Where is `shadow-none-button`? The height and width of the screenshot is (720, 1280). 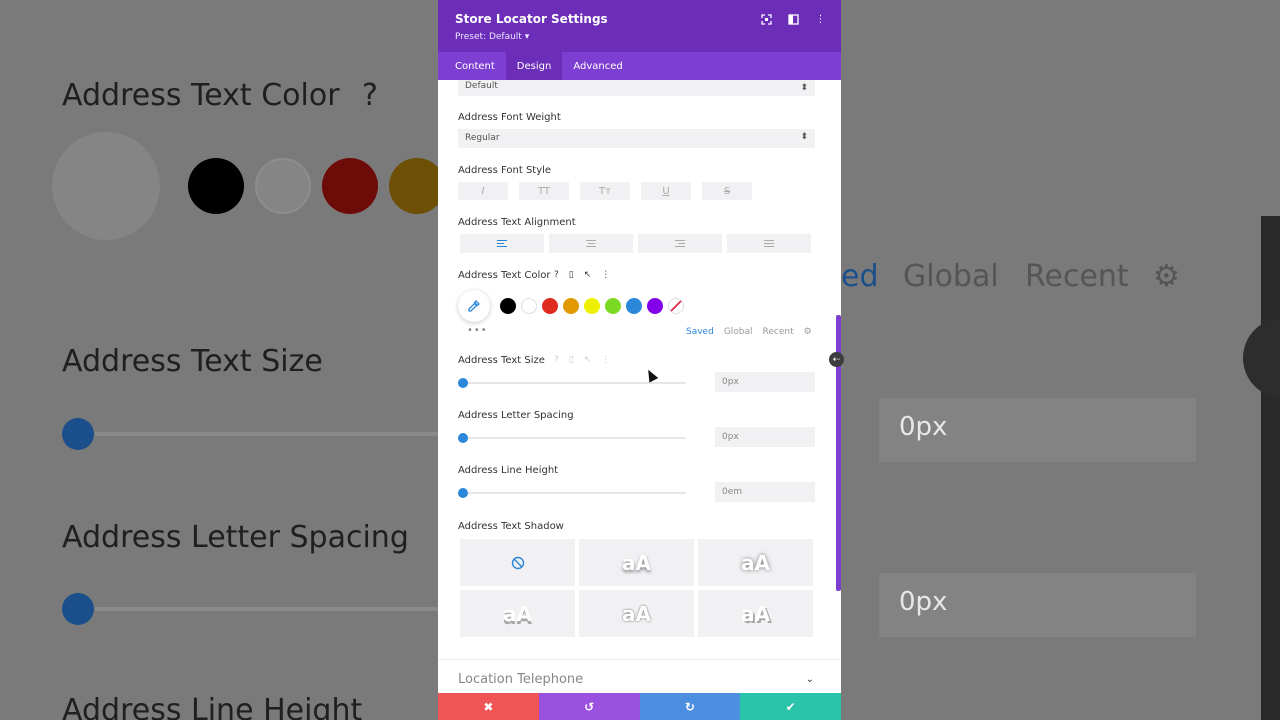 shadow-none-button is located at coordinates (517, 562).